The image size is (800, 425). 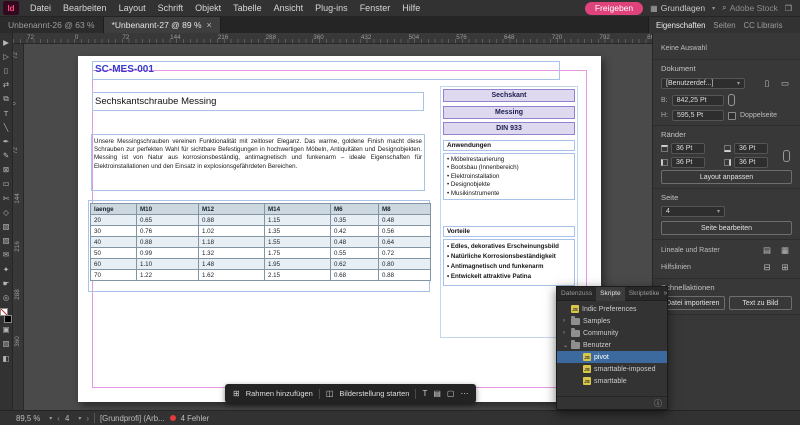 I want to click on type-tool: T, so click(x=6, y=113).